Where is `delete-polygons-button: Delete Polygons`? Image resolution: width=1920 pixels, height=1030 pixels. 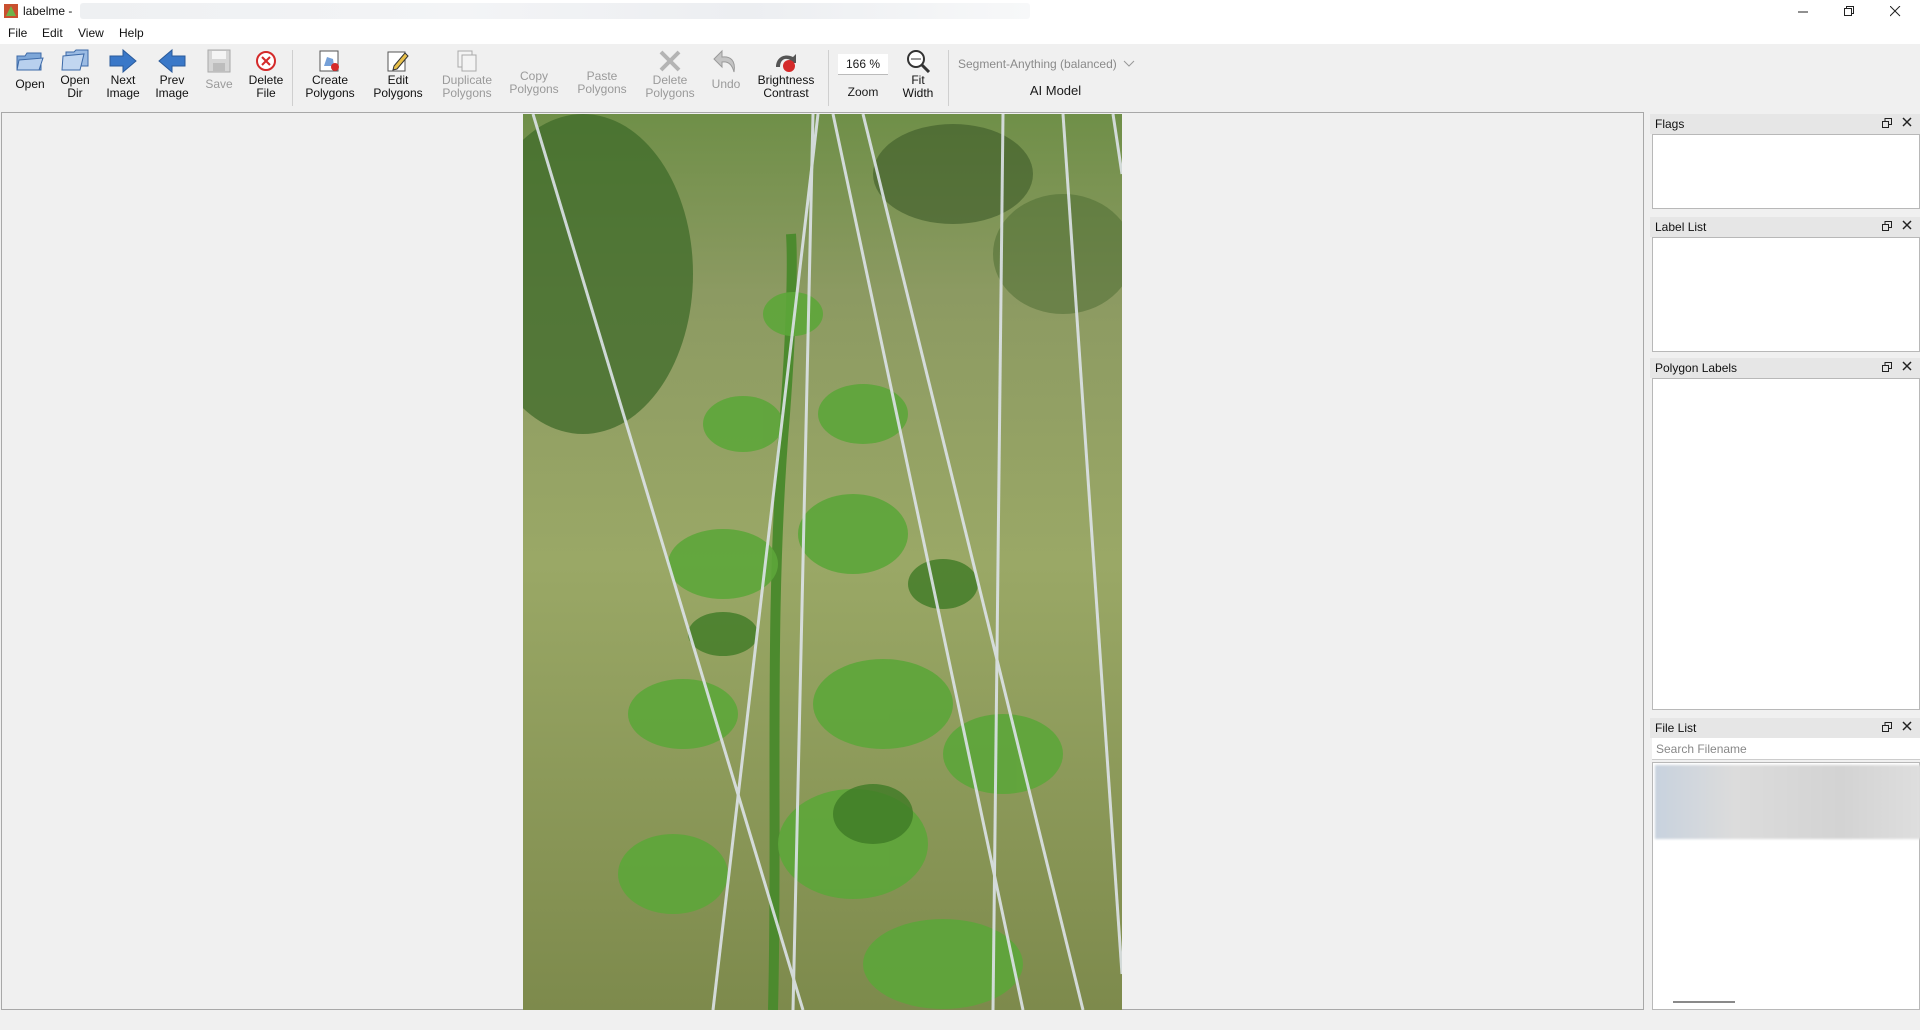 delete-polygons-button: Delete Polygons is located at coordinates (670, 74).